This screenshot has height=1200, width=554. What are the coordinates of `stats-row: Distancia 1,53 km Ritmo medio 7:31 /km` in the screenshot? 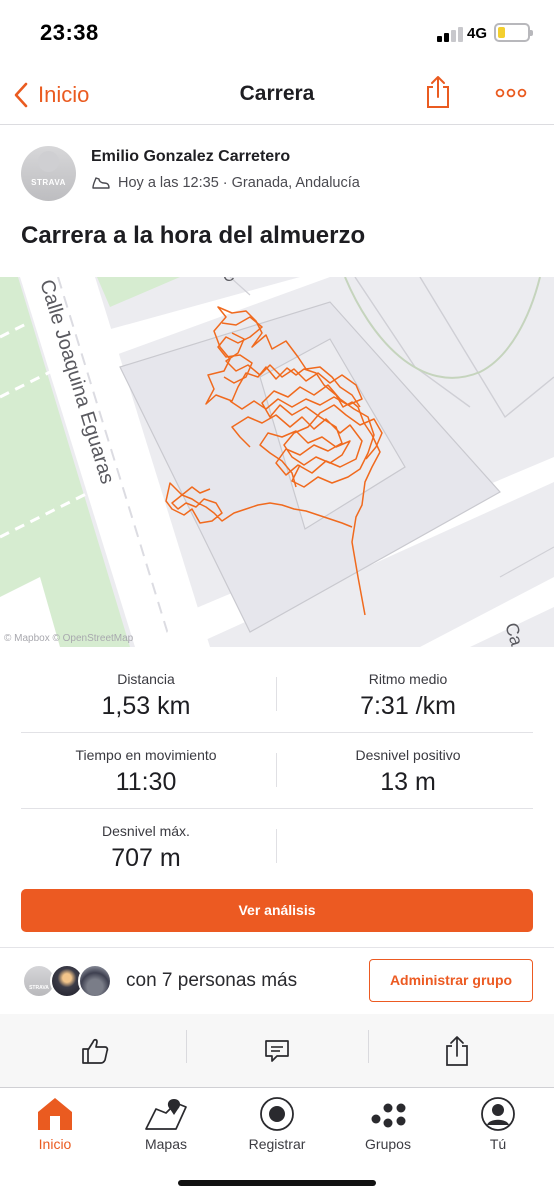 It's located at (277, 695).